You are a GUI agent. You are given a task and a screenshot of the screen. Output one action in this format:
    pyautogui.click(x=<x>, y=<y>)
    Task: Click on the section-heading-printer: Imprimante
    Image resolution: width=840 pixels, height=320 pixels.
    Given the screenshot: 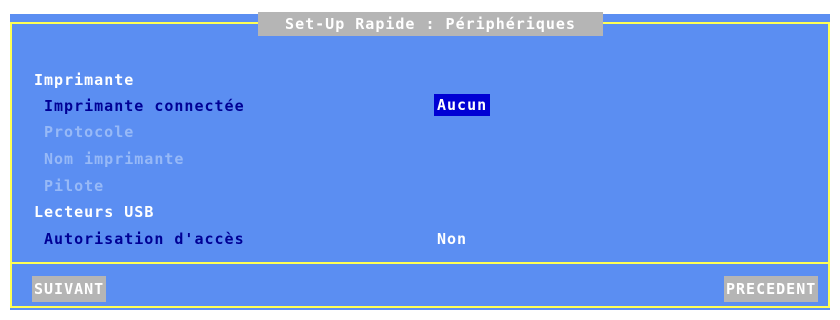 What is the action you would take?
    pyautogui.click(x=84, y=80)
    